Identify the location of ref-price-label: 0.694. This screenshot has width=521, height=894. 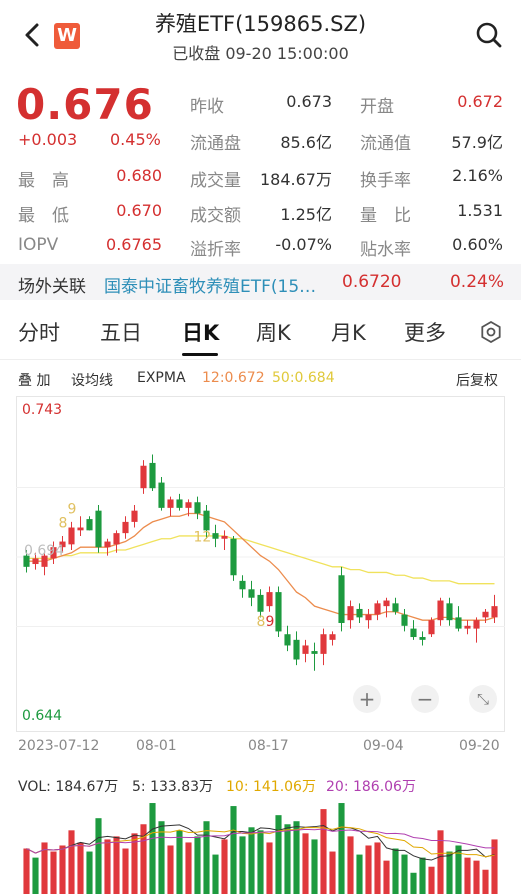
(44, 551).